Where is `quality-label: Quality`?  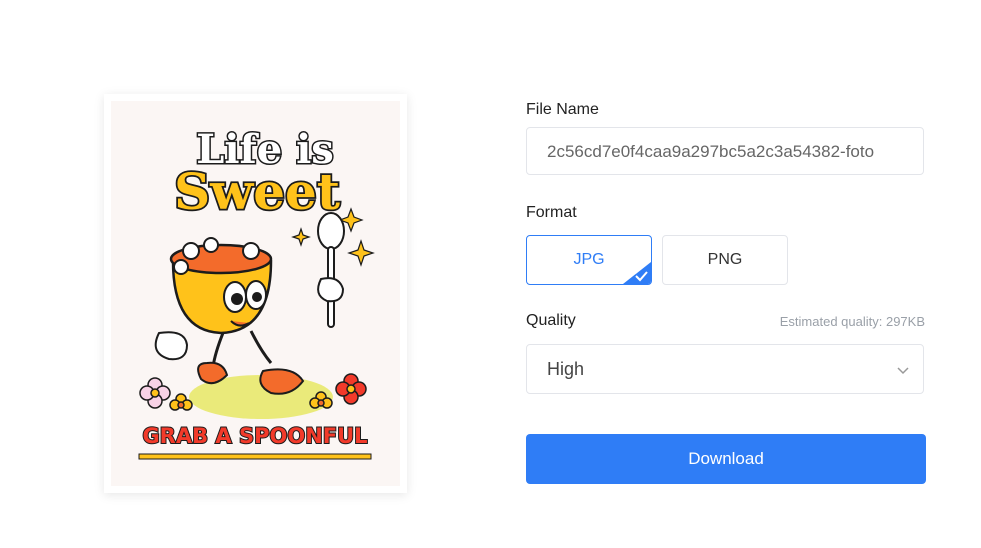
quality-label: Quality is located at coordinates (551, 320).